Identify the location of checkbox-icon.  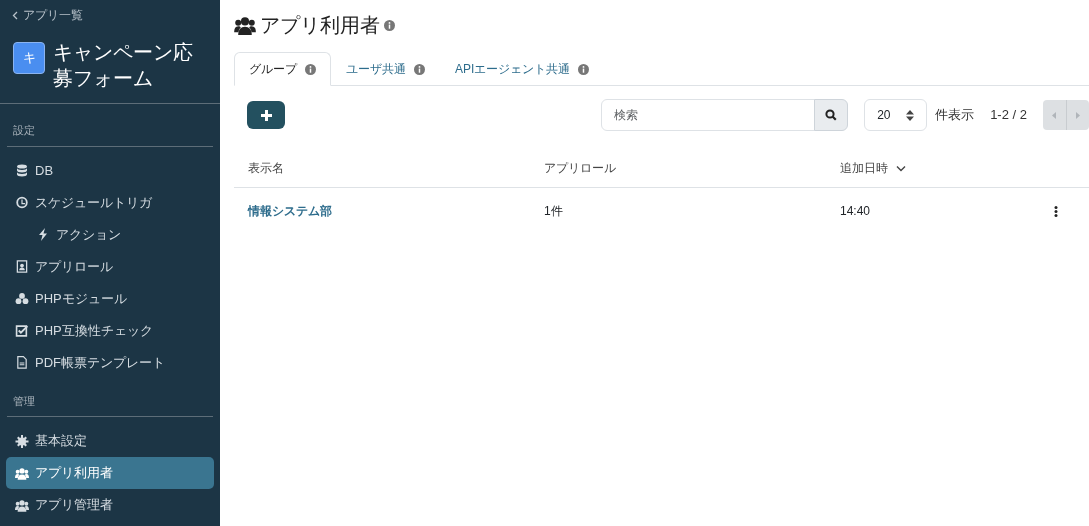
(22, 330).